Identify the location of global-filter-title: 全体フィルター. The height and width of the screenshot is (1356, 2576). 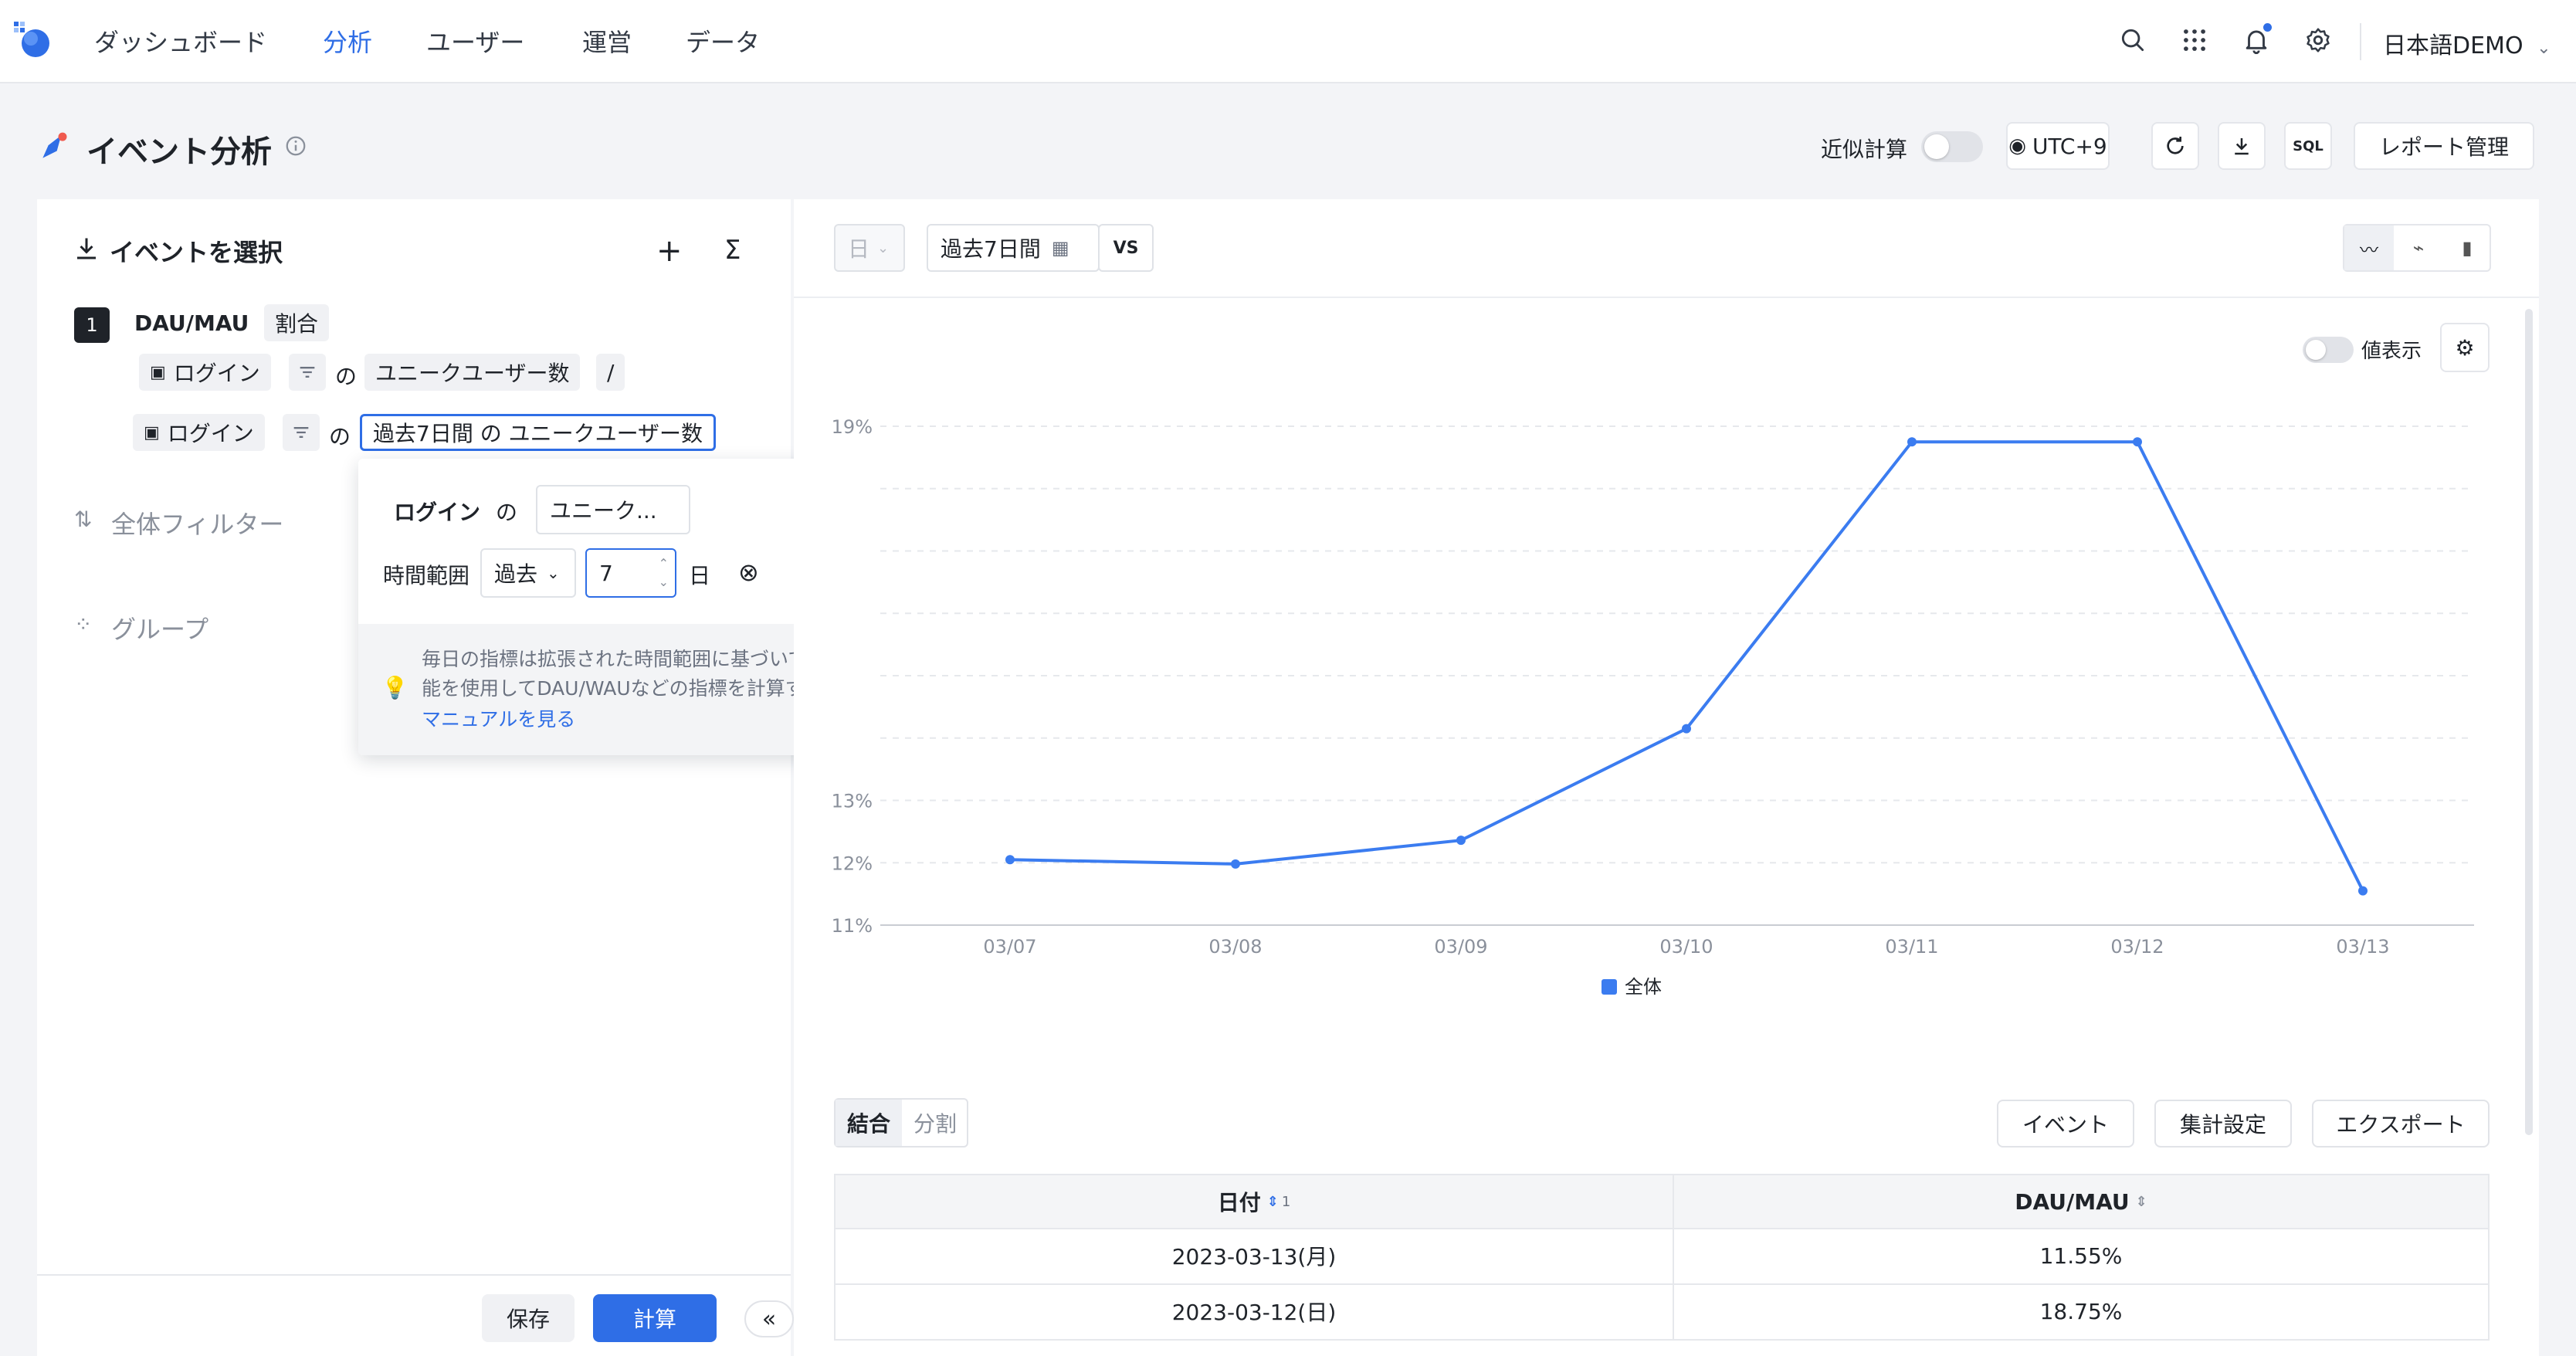
(197, 523).